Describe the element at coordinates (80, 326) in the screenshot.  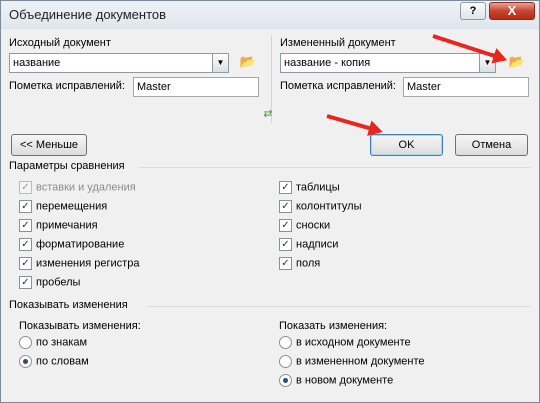
I see `show-changes-level-label: Показывать изменения:` at that location.